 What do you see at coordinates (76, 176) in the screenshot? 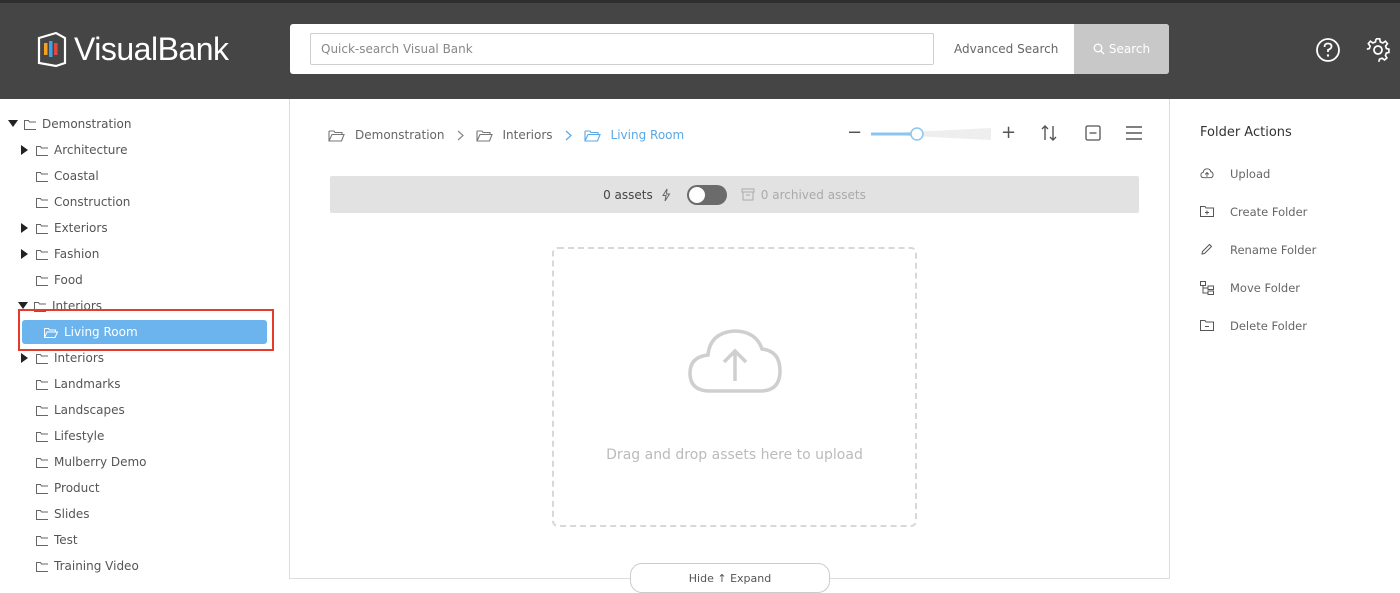
I see `tree-item-label: Coastal` at bounding box center [76, 176].